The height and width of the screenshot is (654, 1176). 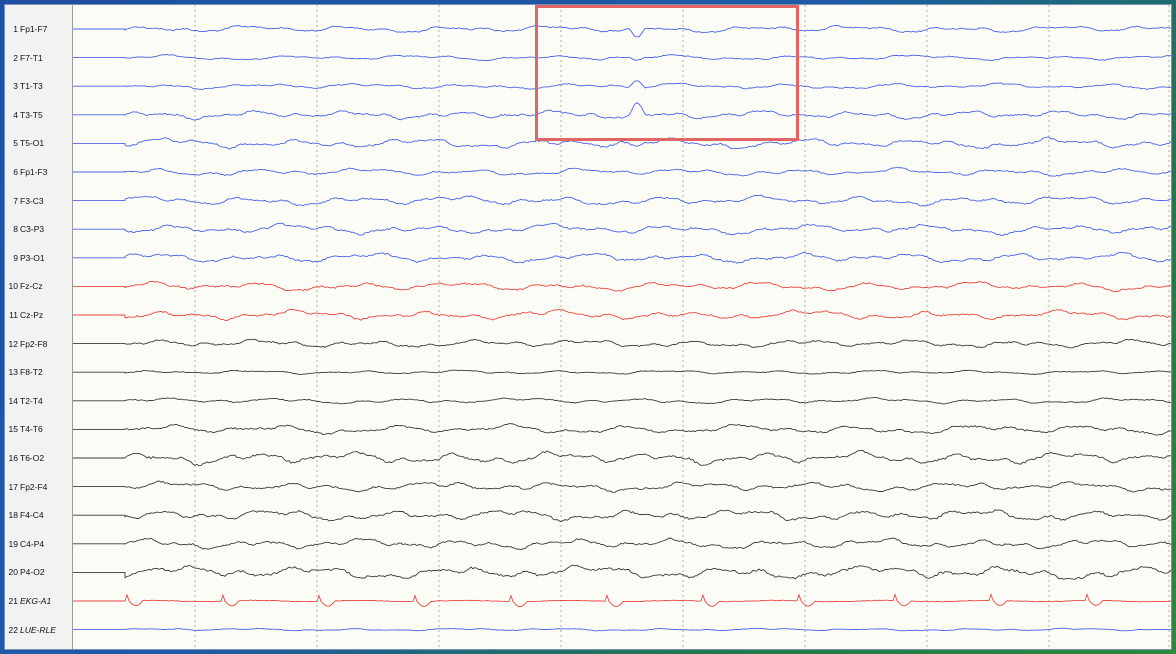 What do you see at coordinates (31, 114) in the screenshot?
I see `channel-name: T3-T5` at bounding box center [31, 114].